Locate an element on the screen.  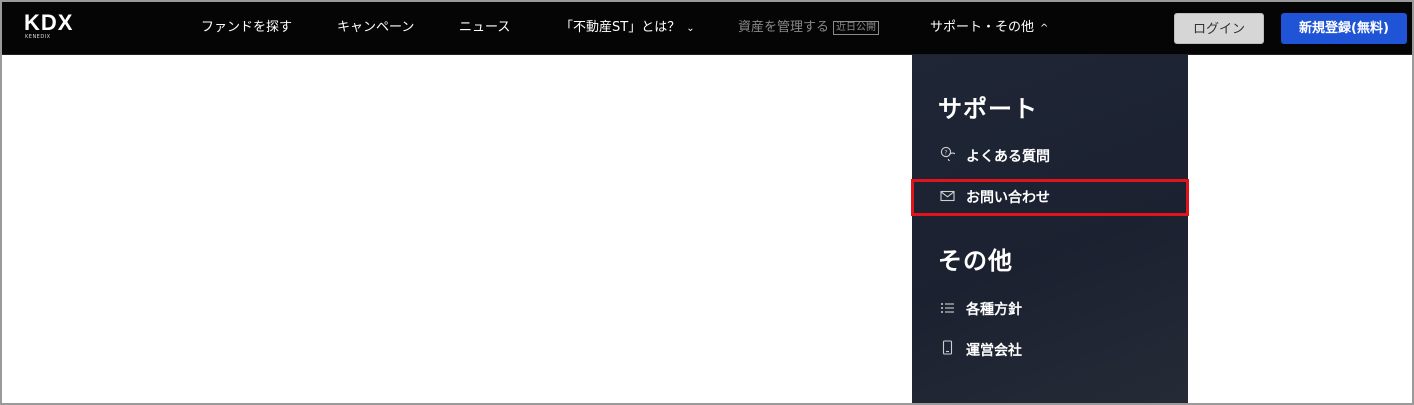
register-button: 新規登録(無料) is located at coordinates (1344, 28).